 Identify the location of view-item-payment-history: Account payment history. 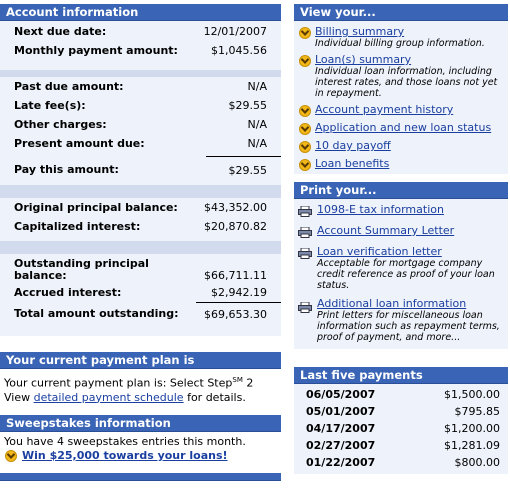
(401, 110).